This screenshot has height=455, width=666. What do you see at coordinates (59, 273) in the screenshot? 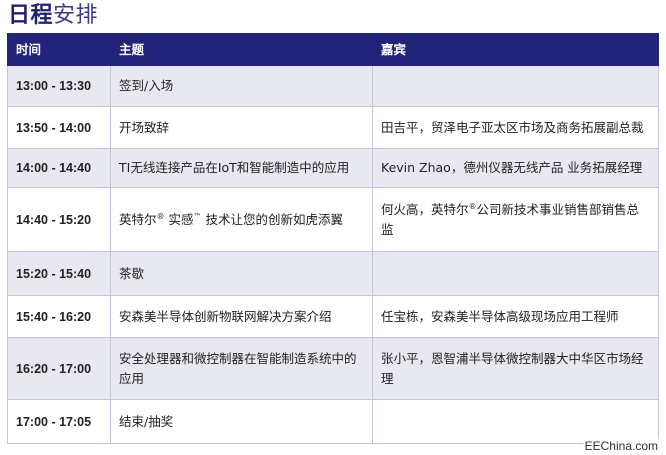
I see `row-time: 15:20 - 15:40` at bounding box center [59, 273].